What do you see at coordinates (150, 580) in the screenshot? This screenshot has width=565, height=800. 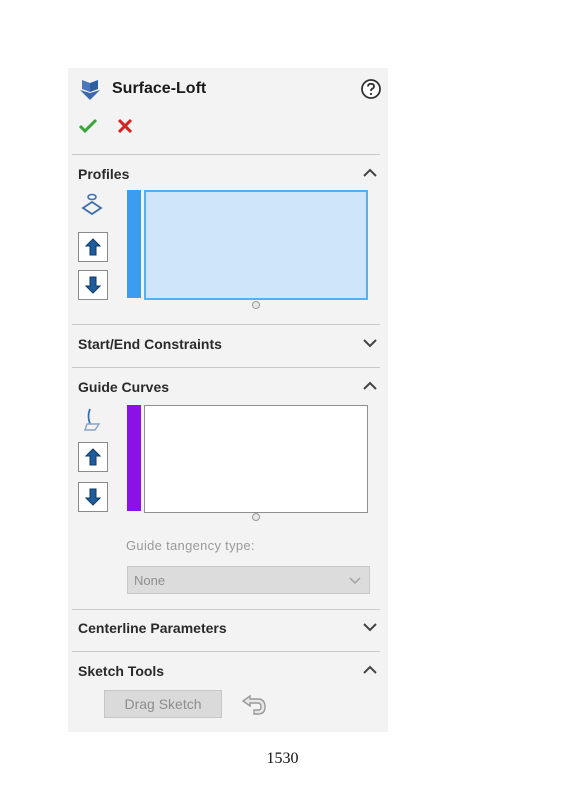 I see `select-value: None` at bounding box center [150, 580].